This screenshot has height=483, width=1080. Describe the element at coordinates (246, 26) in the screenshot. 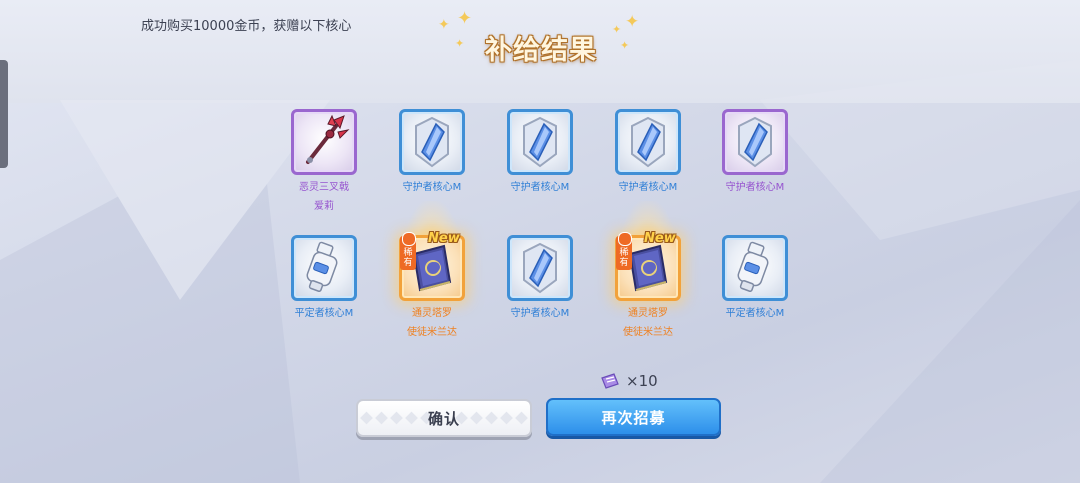

I see `purchase-notice: 成功购买10000金币，获赠以下核心` at that location.